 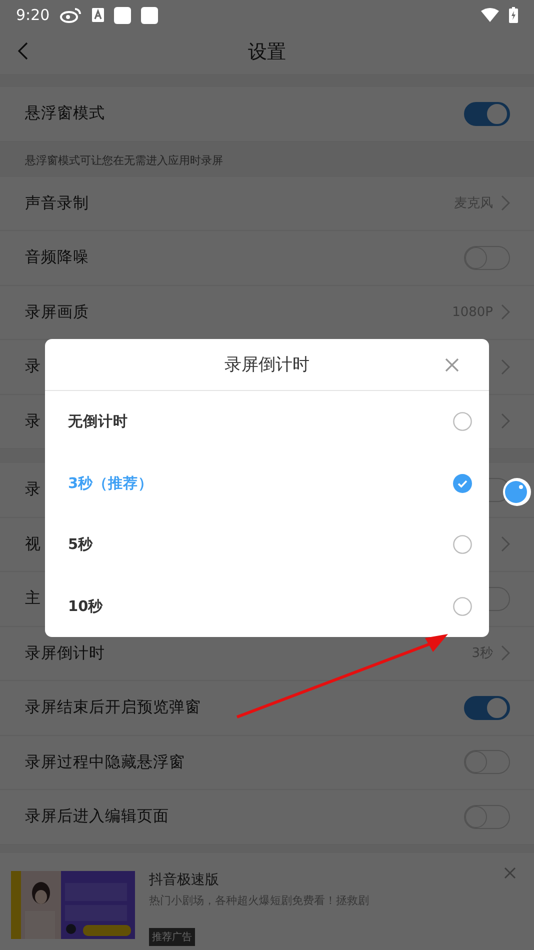 I want to click on option-label: 无倒计时, so click(x=98, y=422).